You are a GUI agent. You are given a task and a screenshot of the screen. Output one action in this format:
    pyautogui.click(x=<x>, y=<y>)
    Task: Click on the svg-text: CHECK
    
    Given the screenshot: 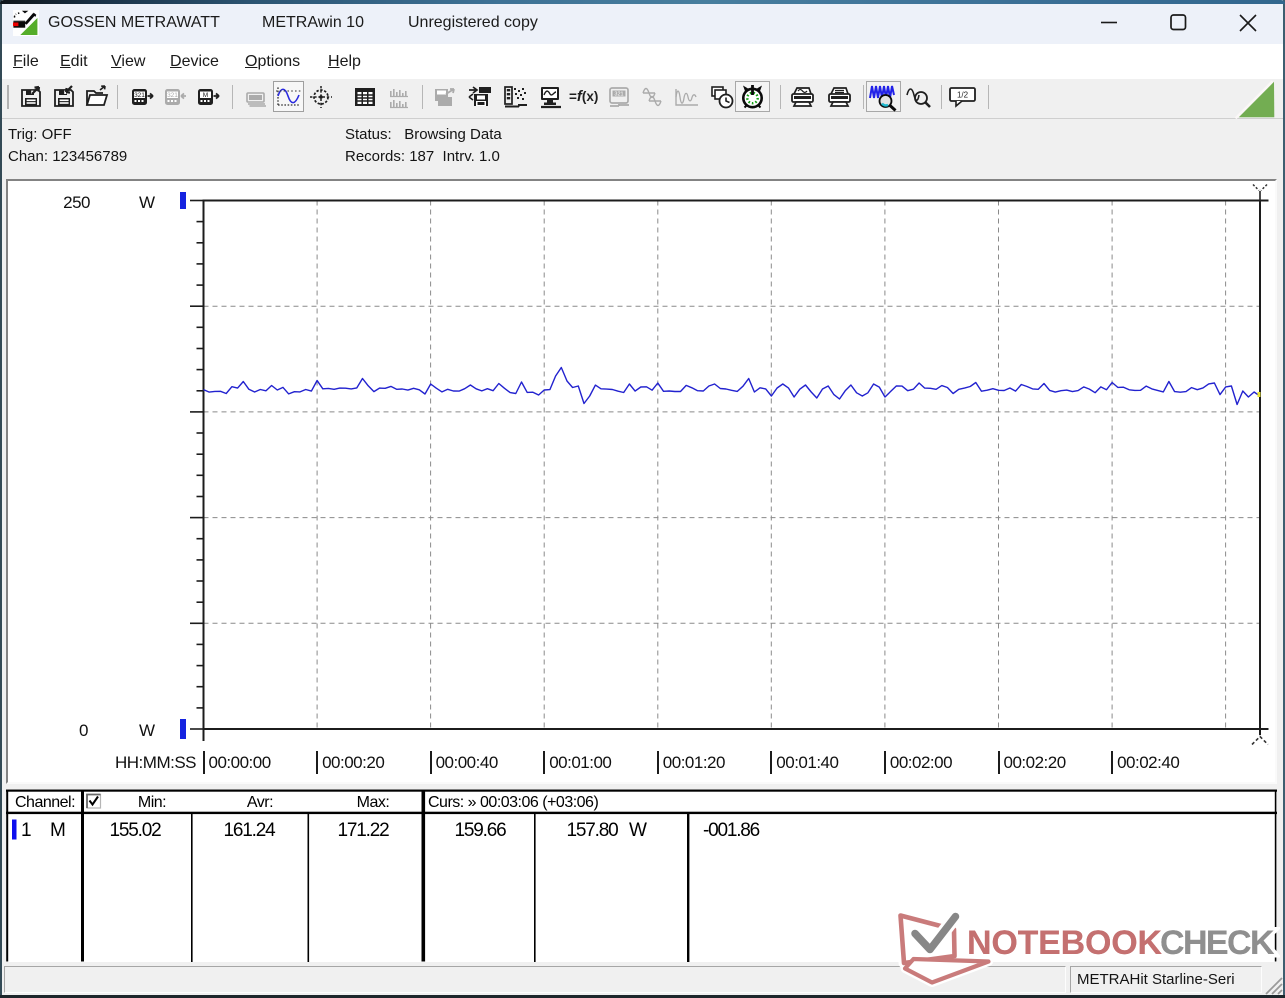 What is the action you would take?
    pyautogui.click(x=1217, y=943)
    